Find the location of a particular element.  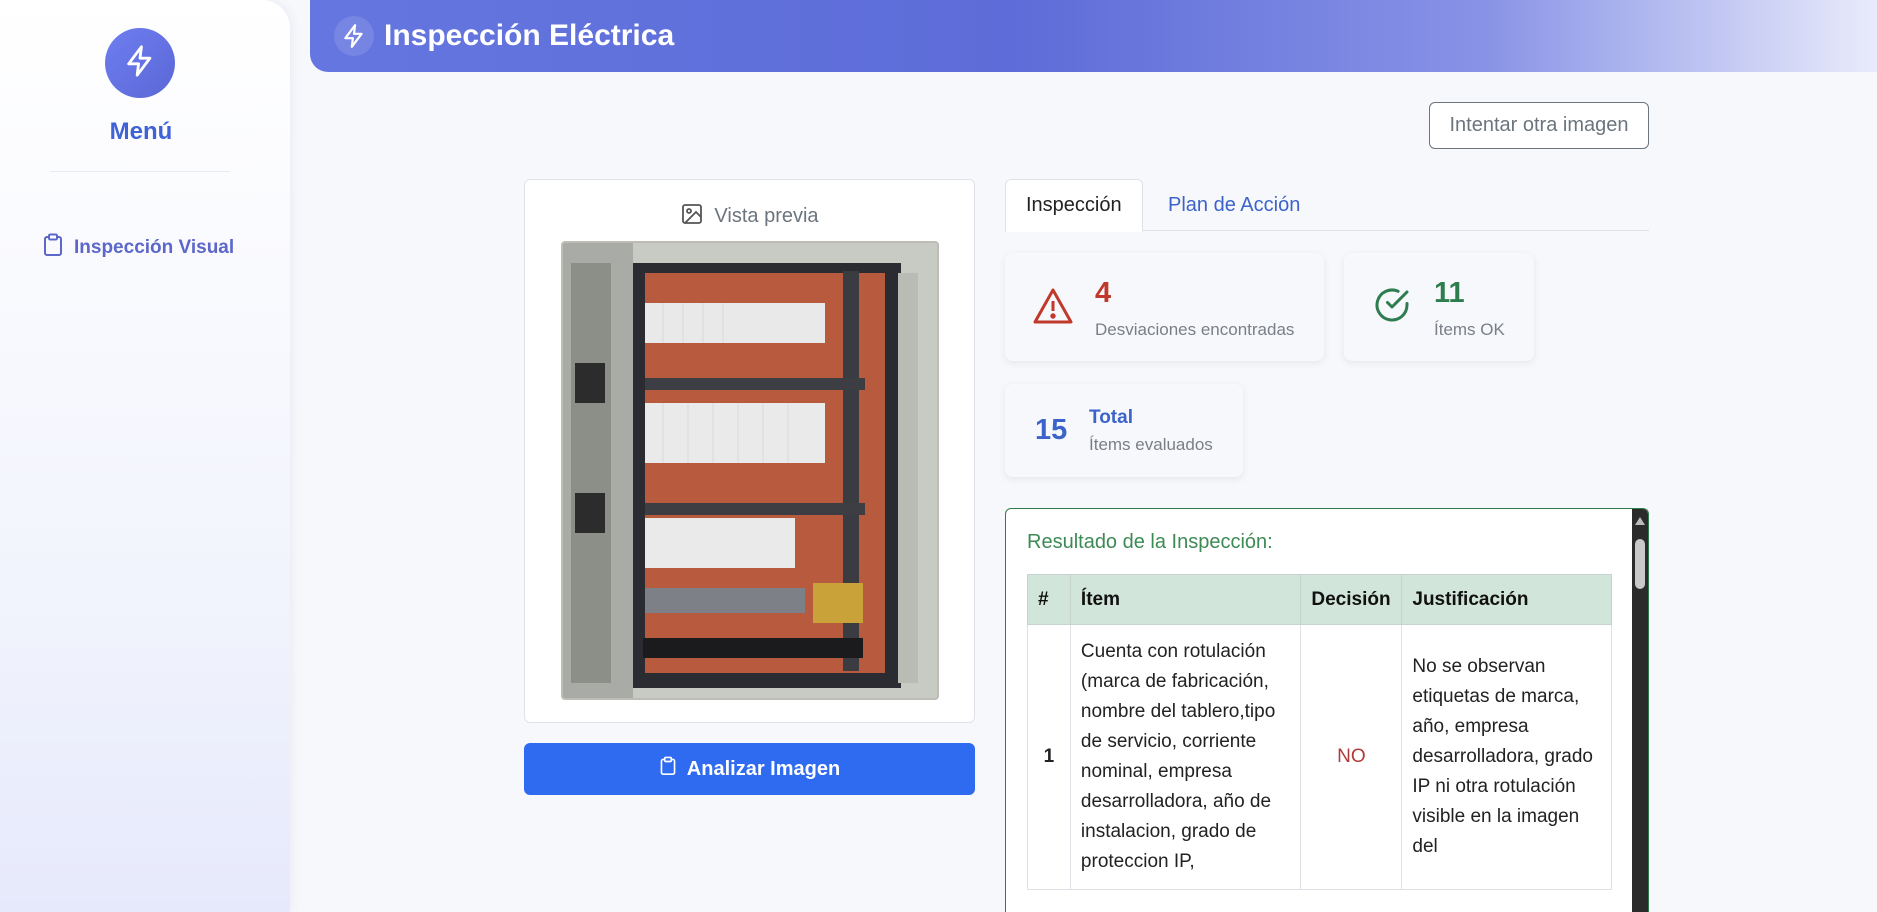

column-header: Justificación is located at coordinates (1506, 599).